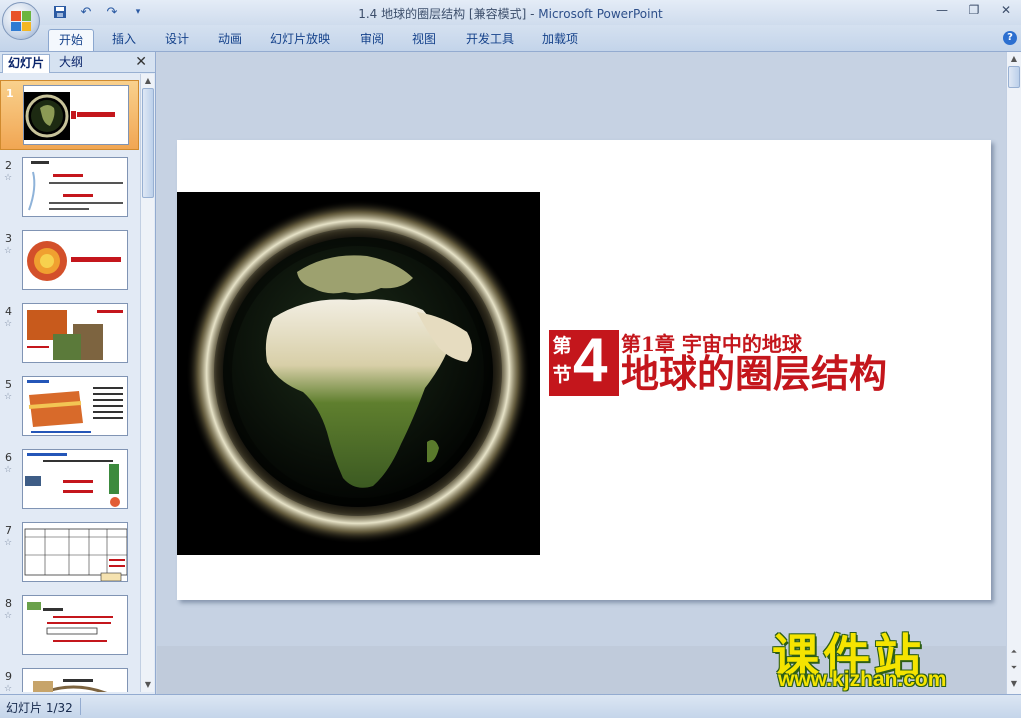 This screenshot has height=718, width=1021. Describe the element at coordinates (177, 40) in the screenshot. I see `tab-design: 设计` at that location.